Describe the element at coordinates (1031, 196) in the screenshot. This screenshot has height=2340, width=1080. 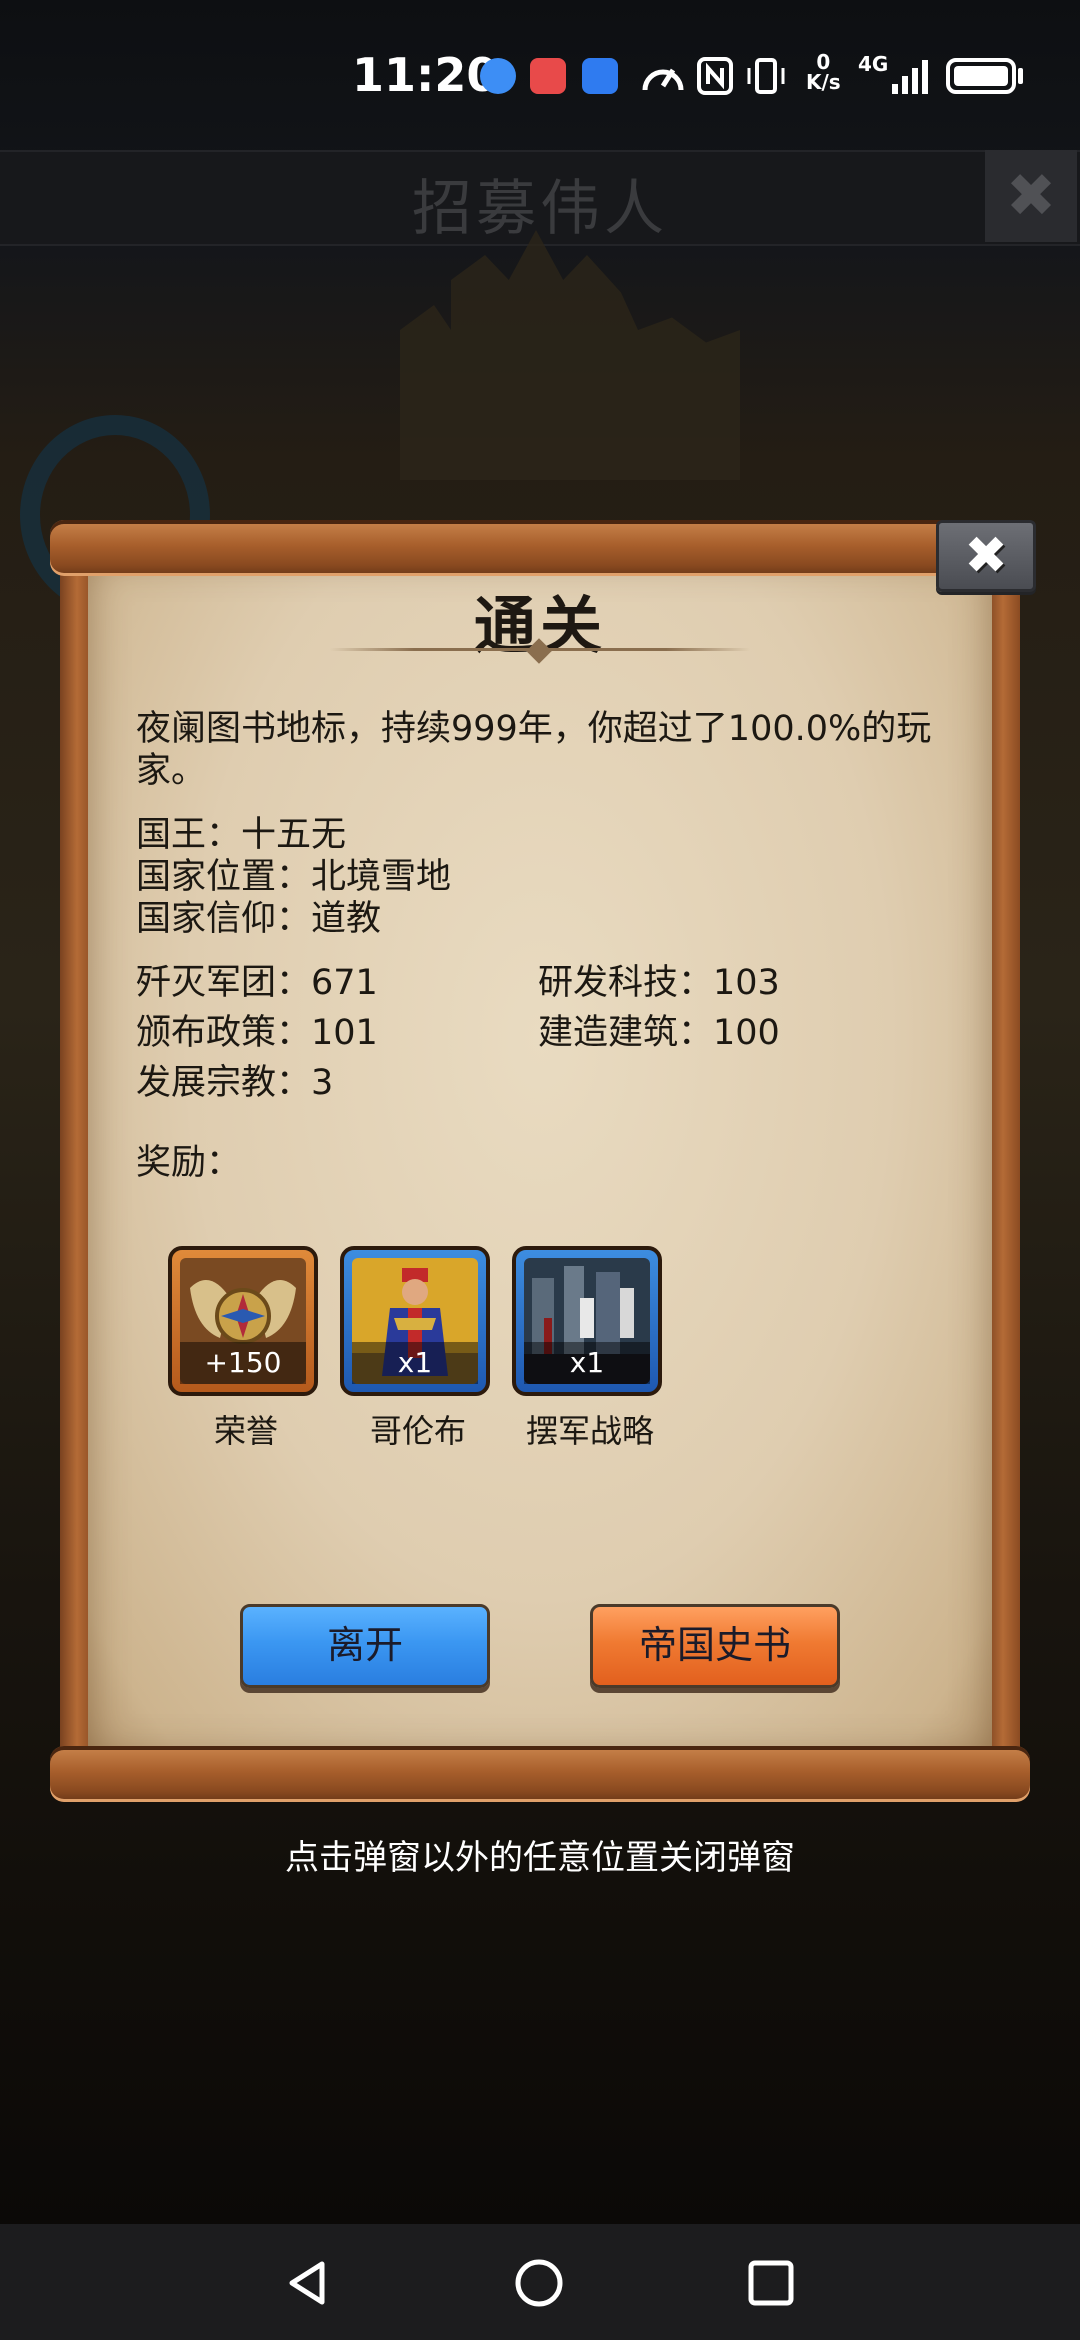
I see `background-close-icon: ✖` at that location.